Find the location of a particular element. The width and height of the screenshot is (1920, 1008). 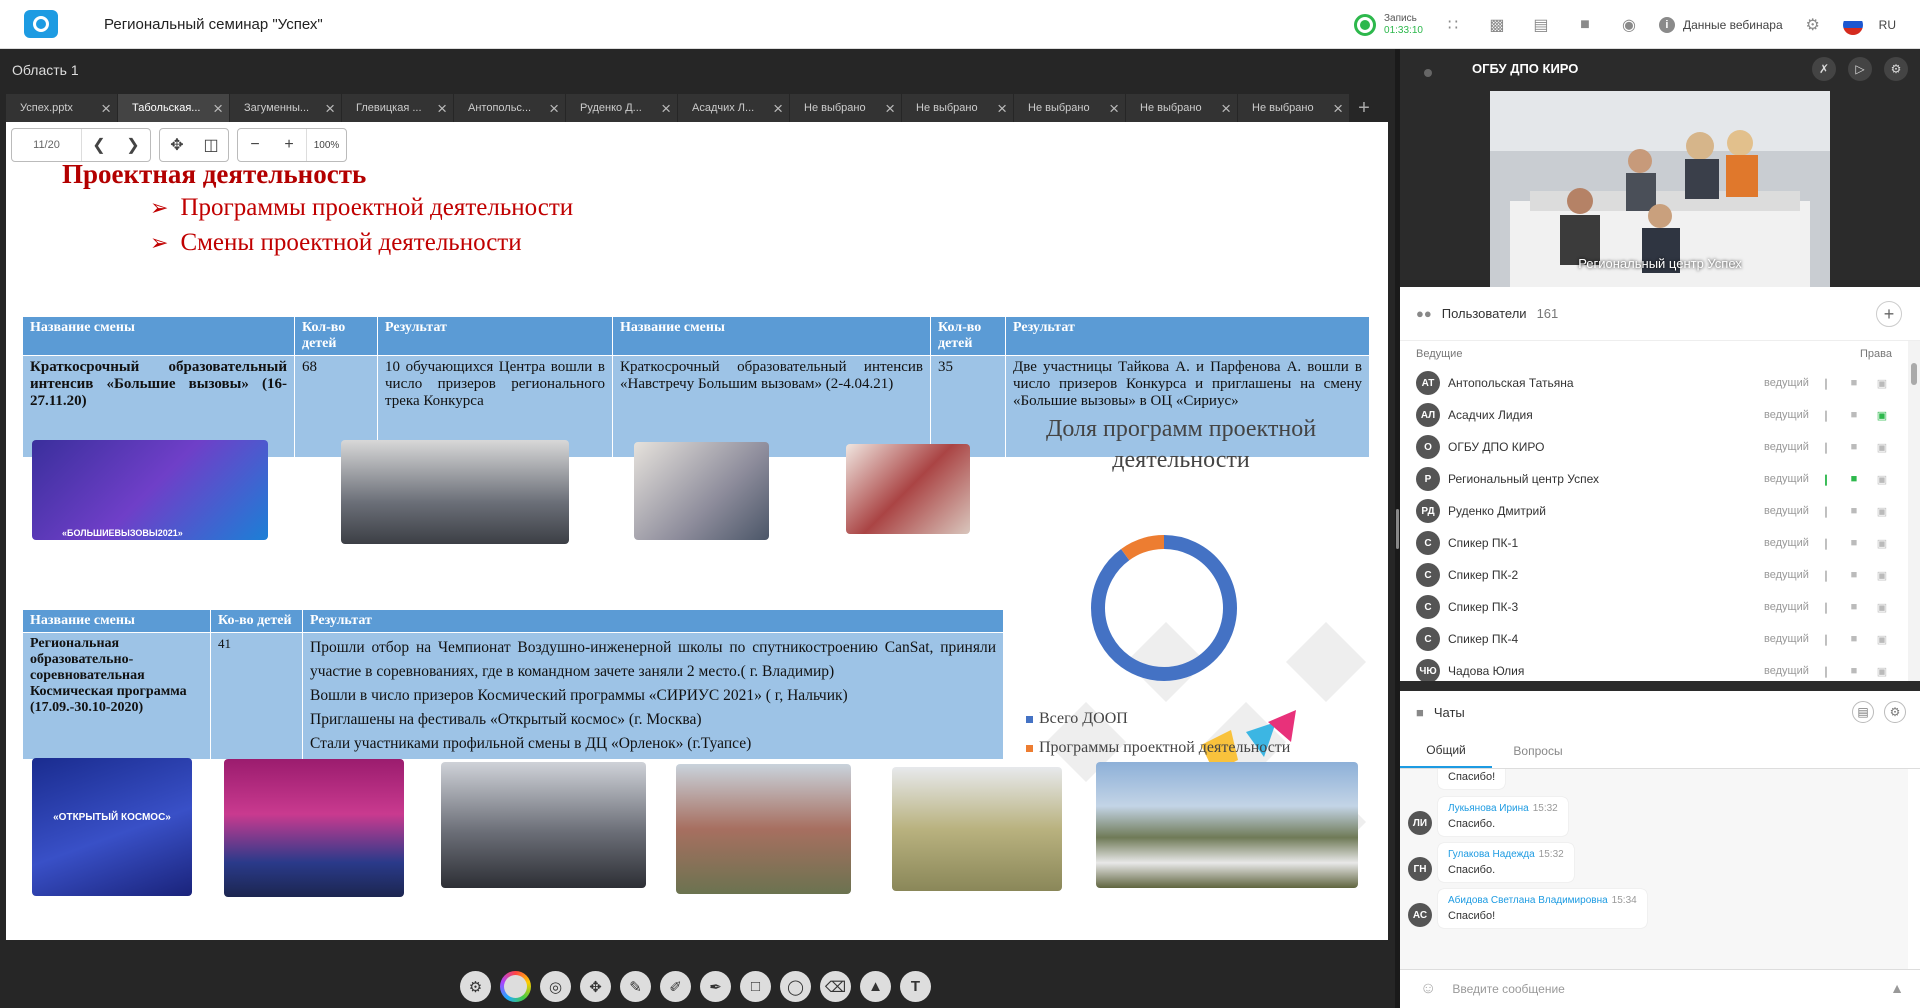

eraser-icon: ⌫ is located at coordinates (835, 986).